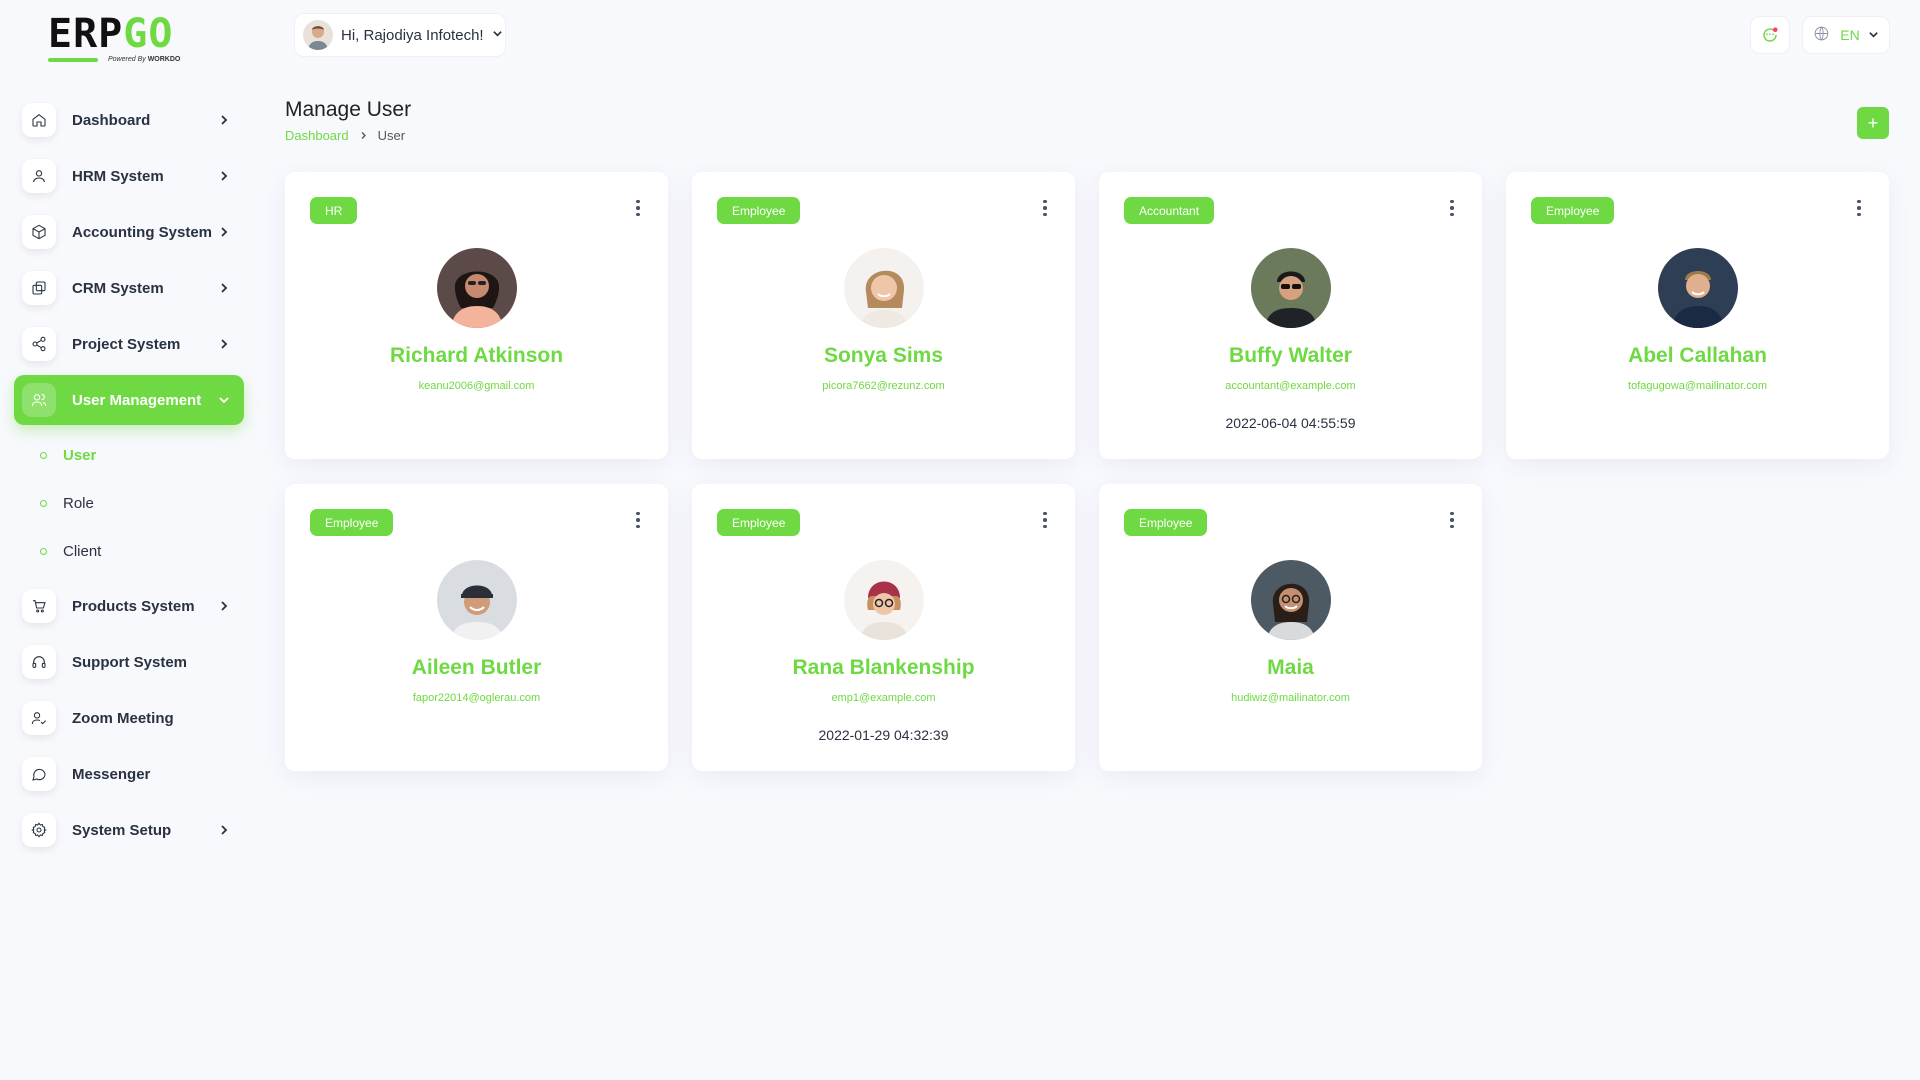  What do you see at coordinates (111, 774) in the screenshot?
I see `sidebar-item-label: Messenger` at bounding box center [111, 774].